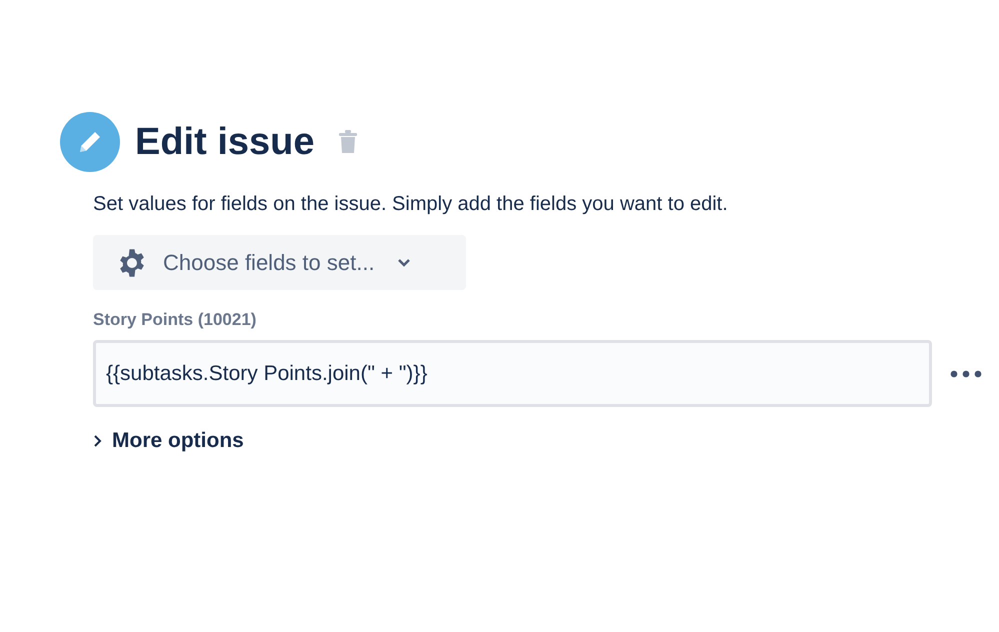  What do you see at coordinates (411, 204) in the screenshot?
I see `description-text: Set values for fields on the issue. Simply add the fields you want to edit.` at bounding box center [411, 204].